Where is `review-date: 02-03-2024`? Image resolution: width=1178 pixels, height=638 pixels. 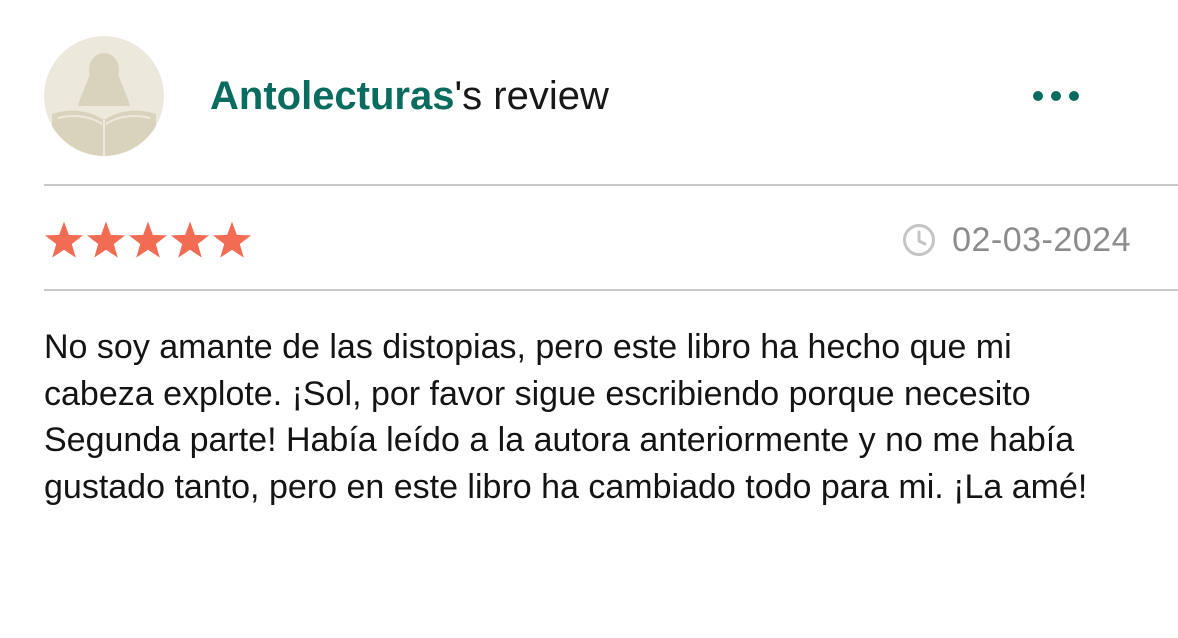
review-date: 02-03-2024 is located at coordinates (1016, 240).